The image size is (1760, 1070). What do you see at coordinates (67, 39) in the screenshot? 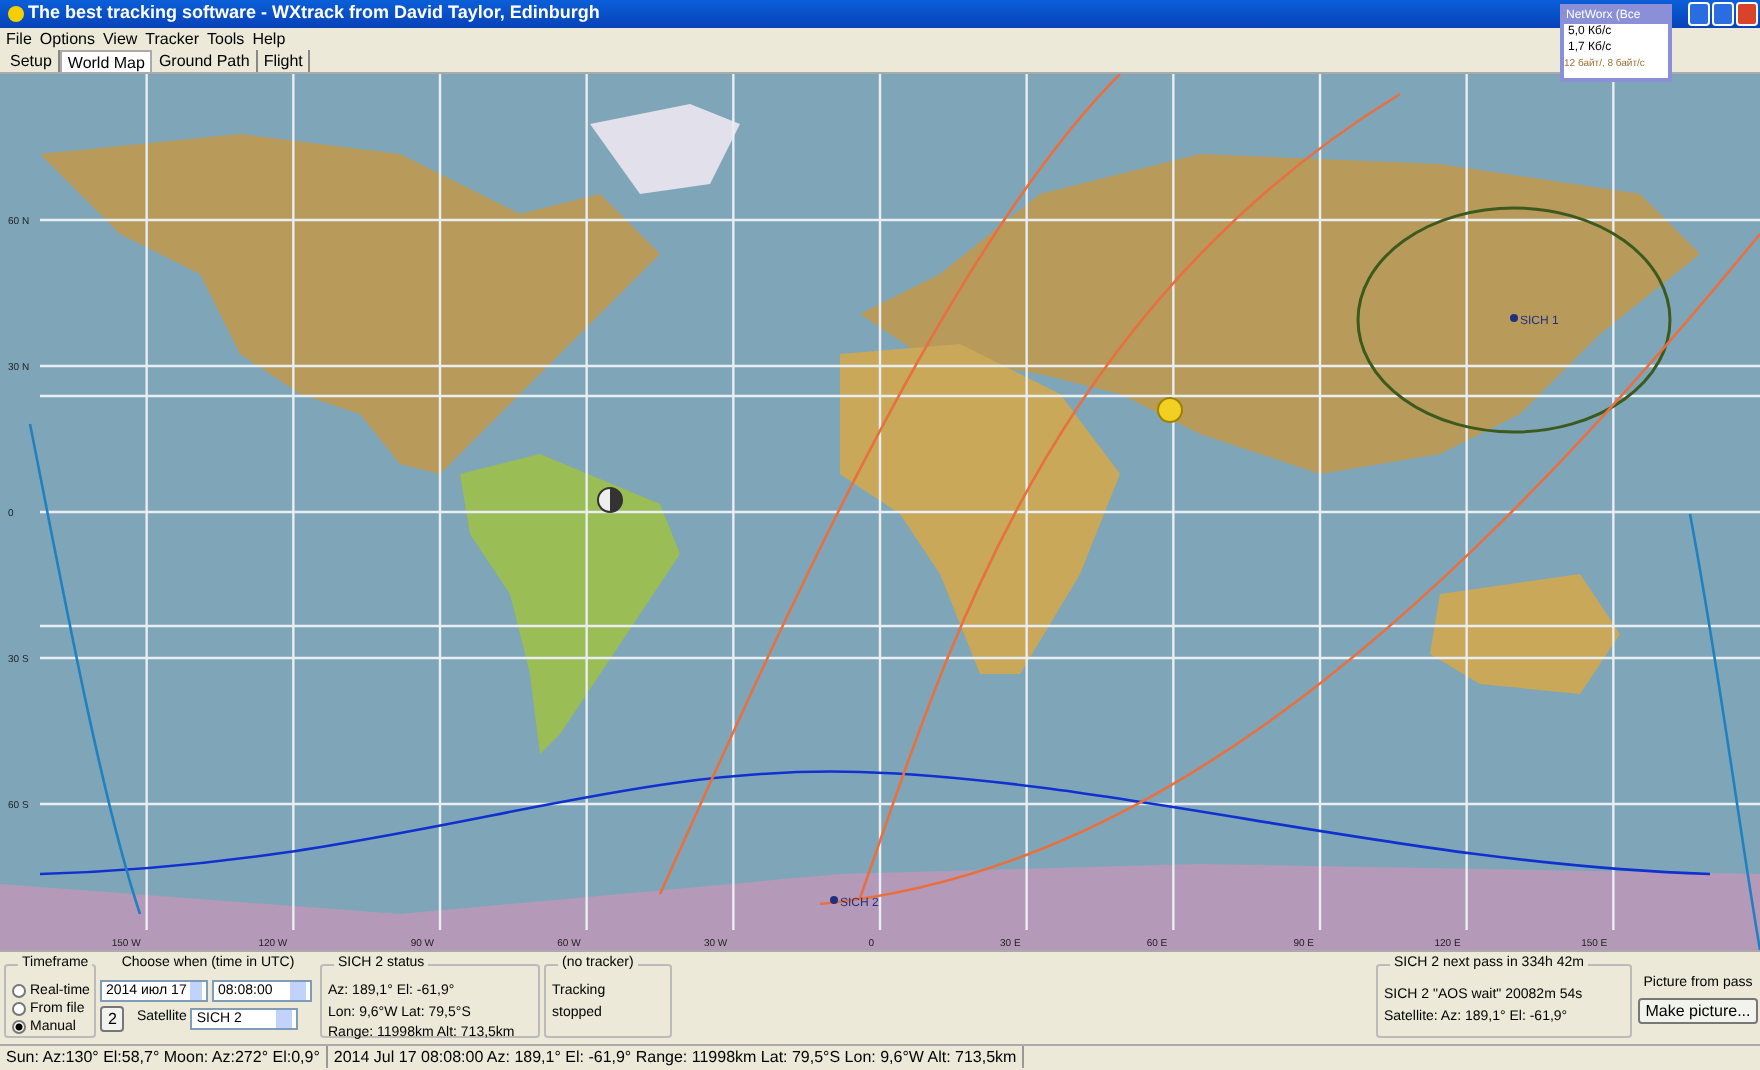
I see `menu-item: Options` at bounding box center [67, 39].